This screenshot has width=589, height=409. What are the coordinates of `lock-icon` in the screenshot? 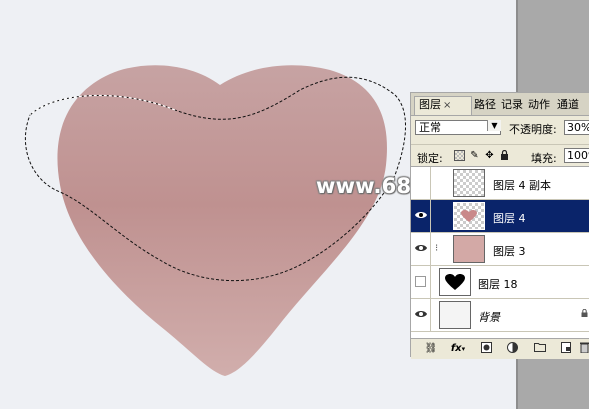 It's located at (584, 313).